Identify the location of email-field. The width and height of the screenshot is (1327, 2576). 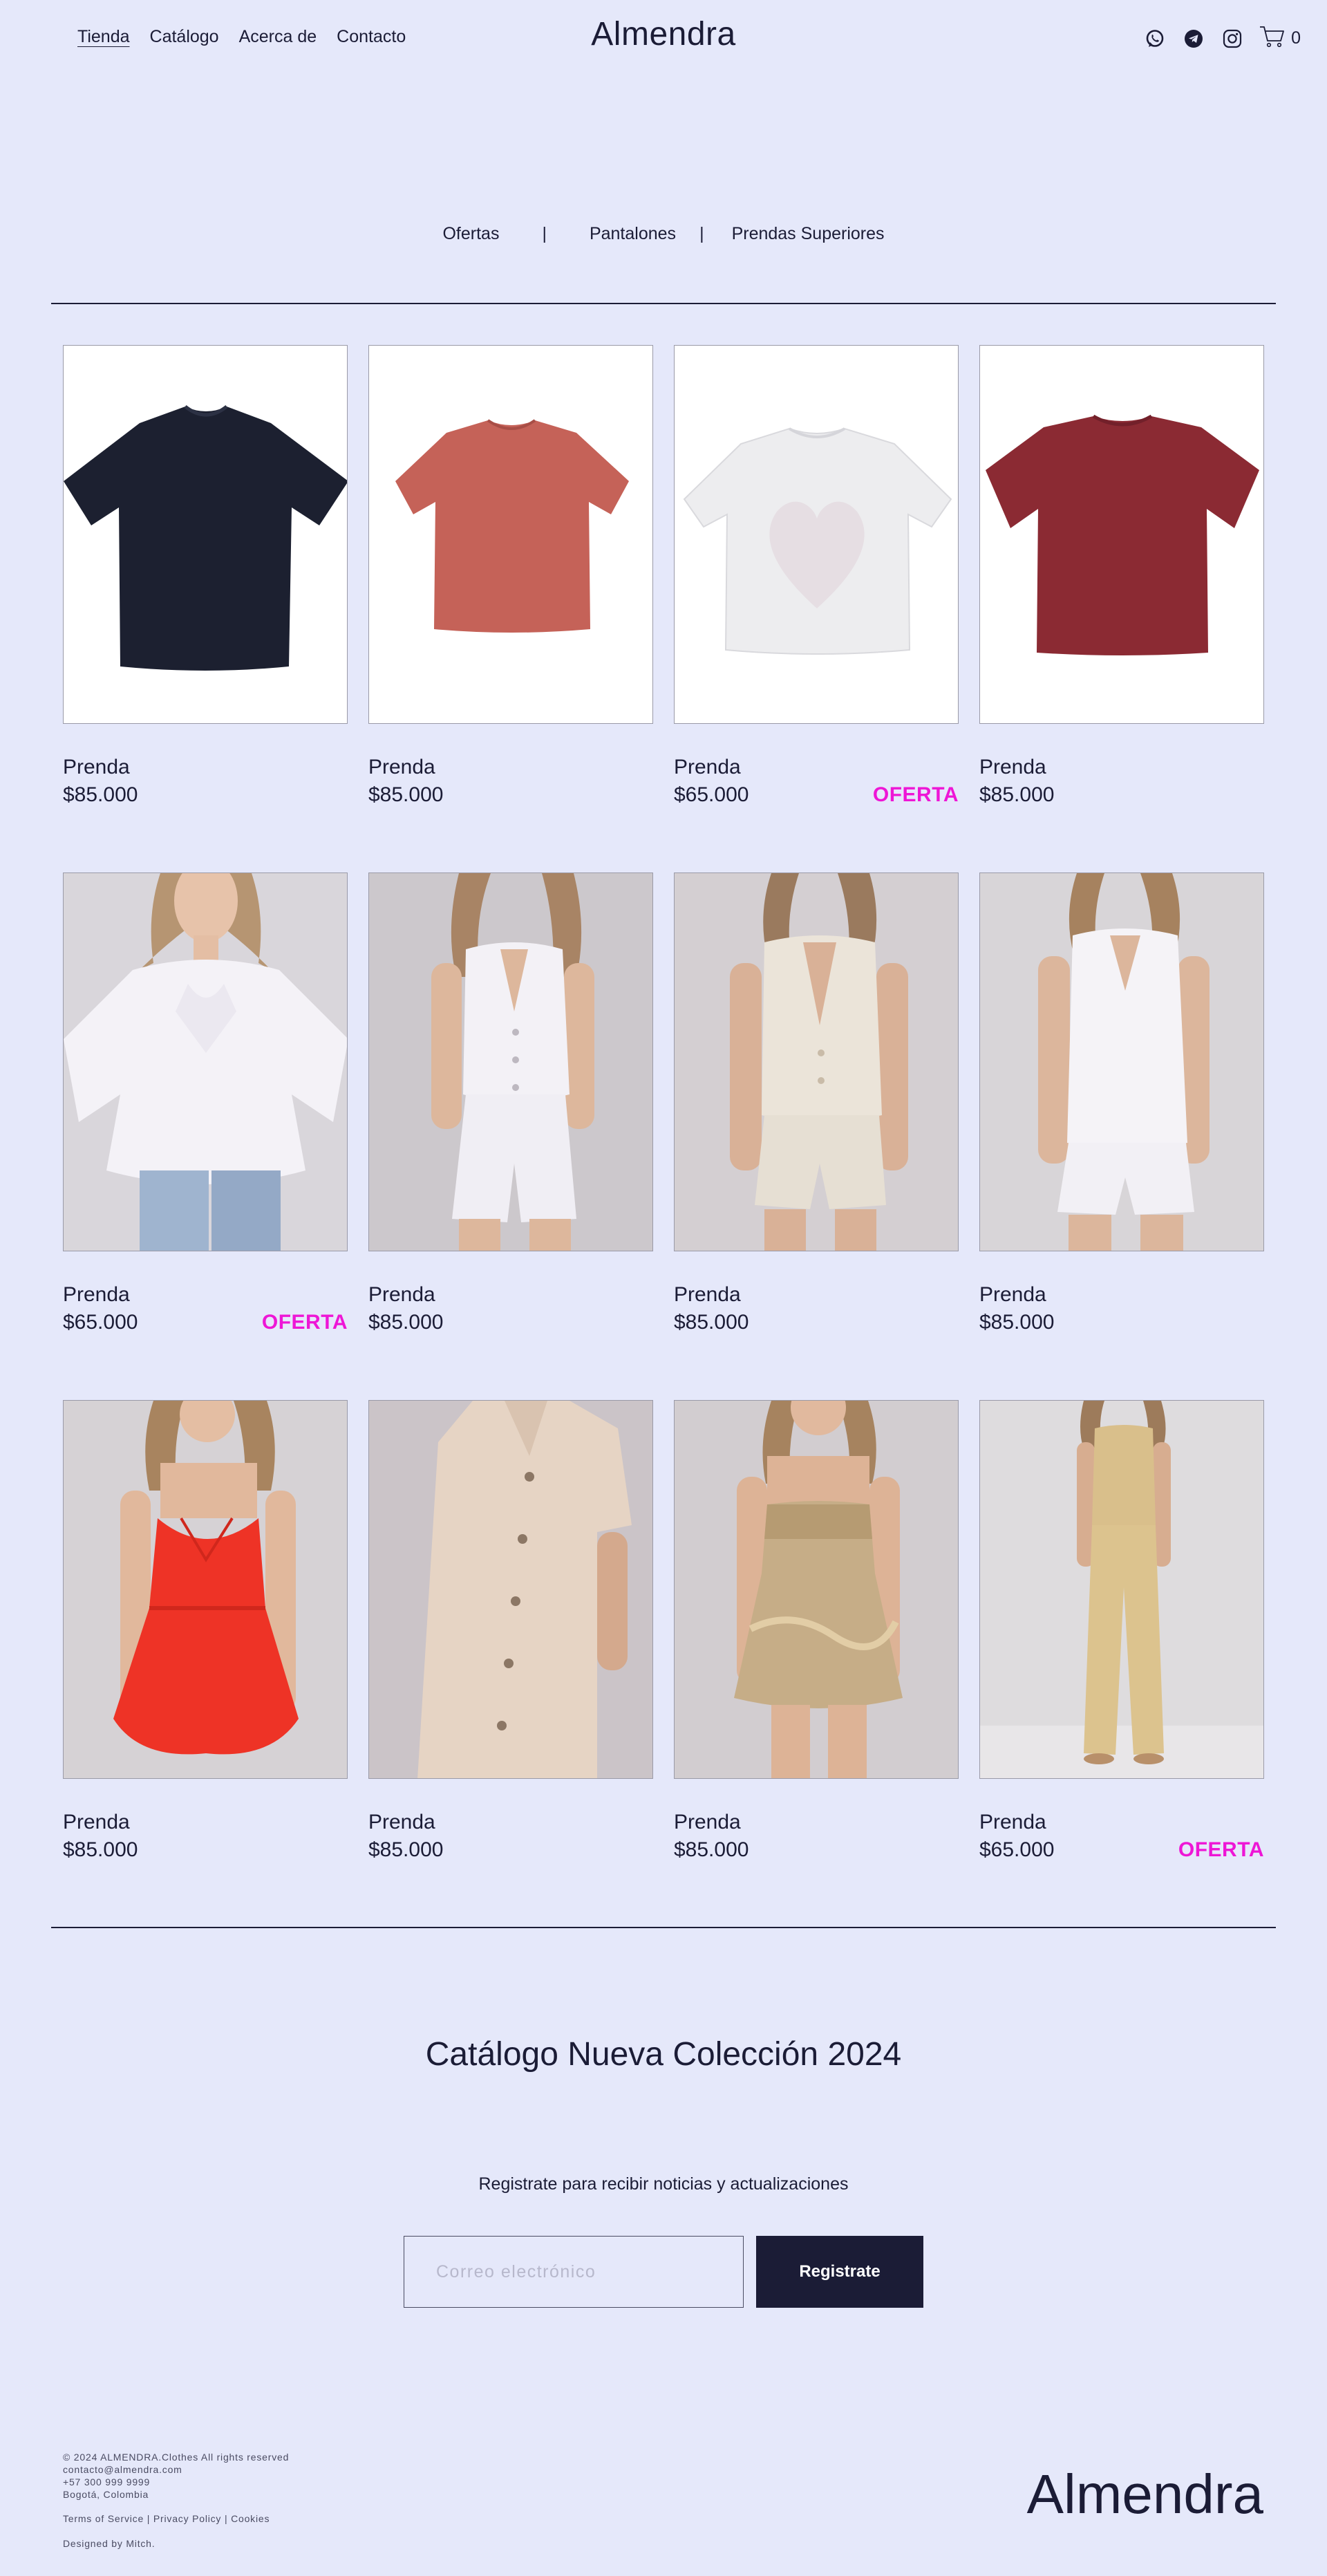
(574, 2272).